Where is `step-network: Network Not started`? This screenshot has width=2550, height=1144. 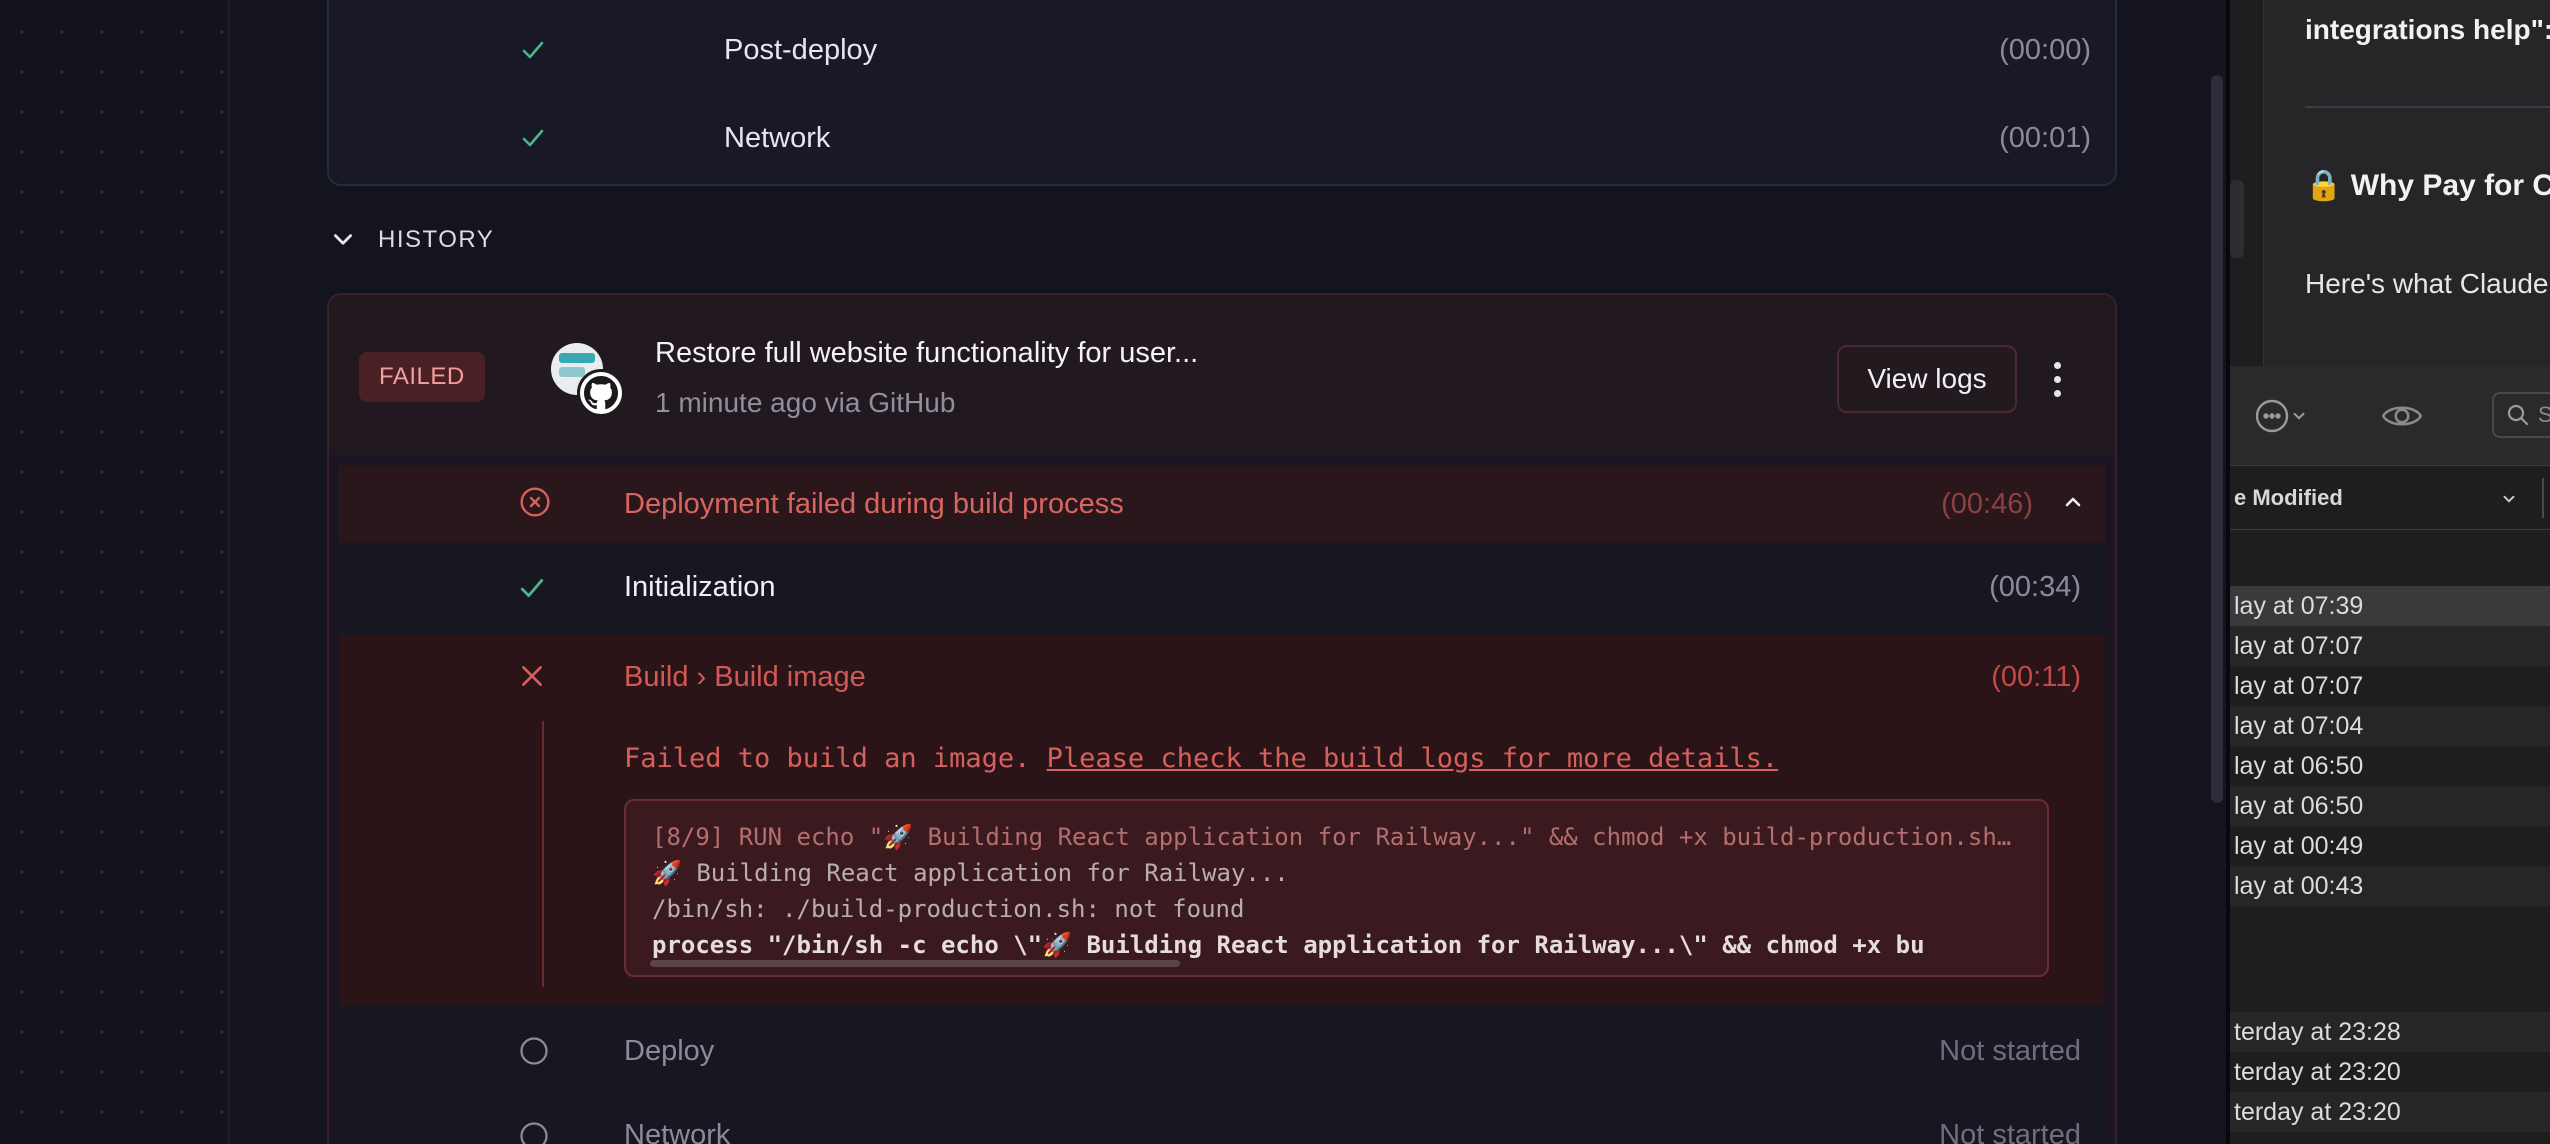
step-network: Network Not started is located at coordinates (1222, 1119).